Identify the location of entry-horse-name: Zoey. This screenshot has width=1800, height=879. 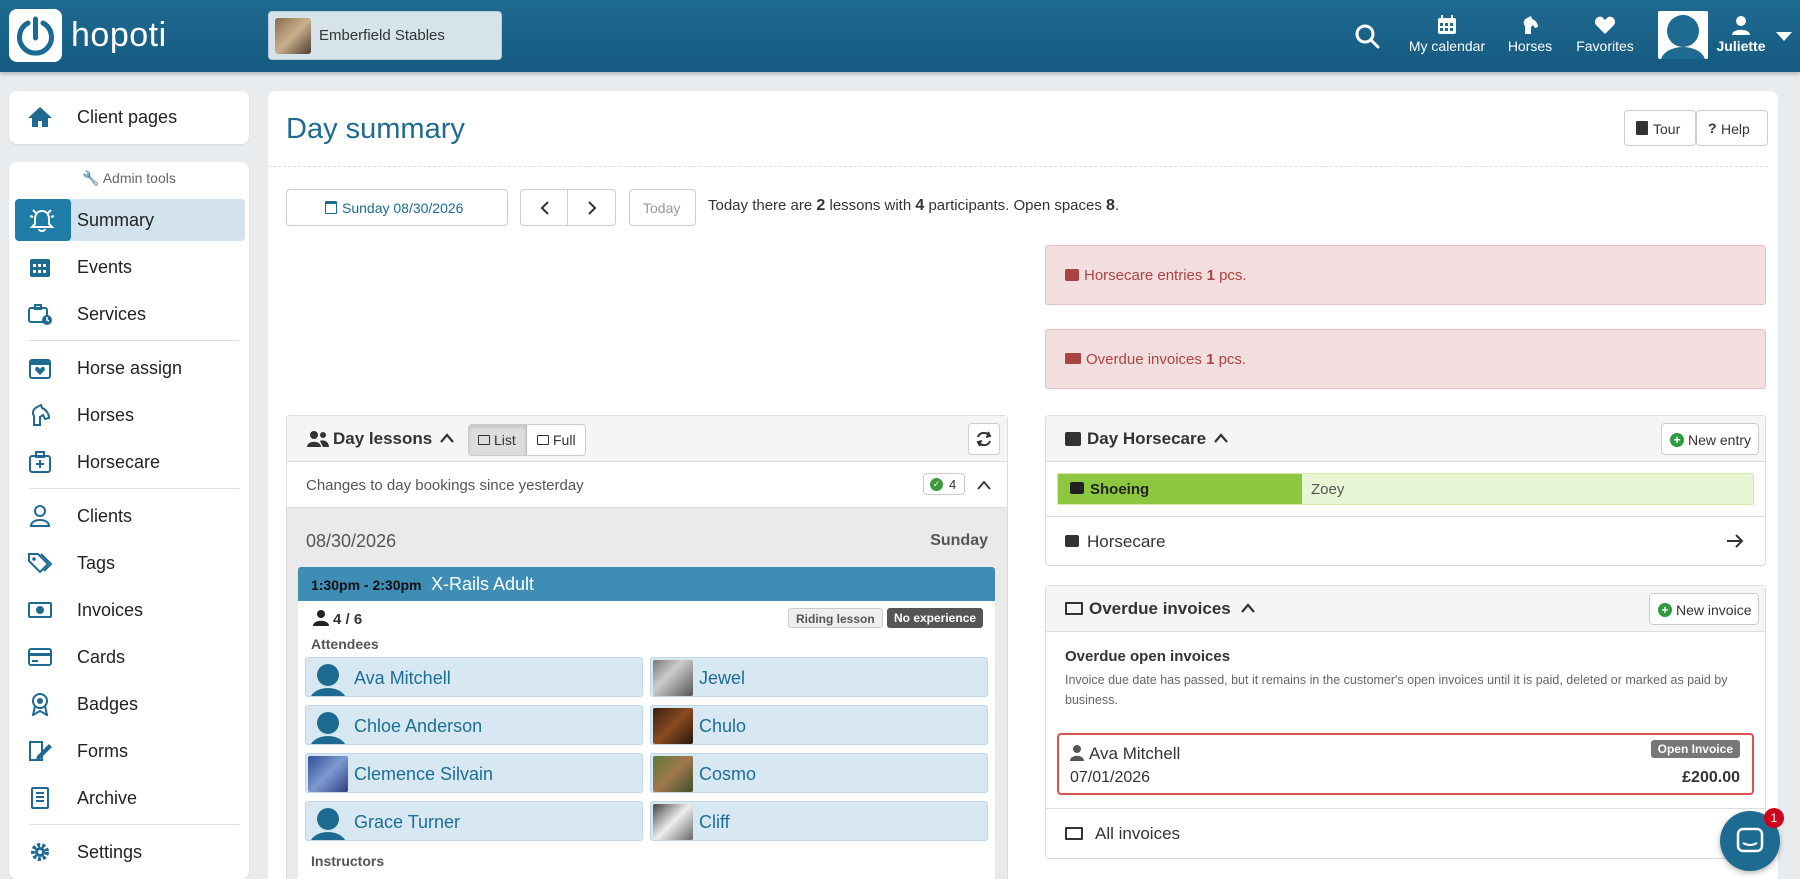
(1328, 489).